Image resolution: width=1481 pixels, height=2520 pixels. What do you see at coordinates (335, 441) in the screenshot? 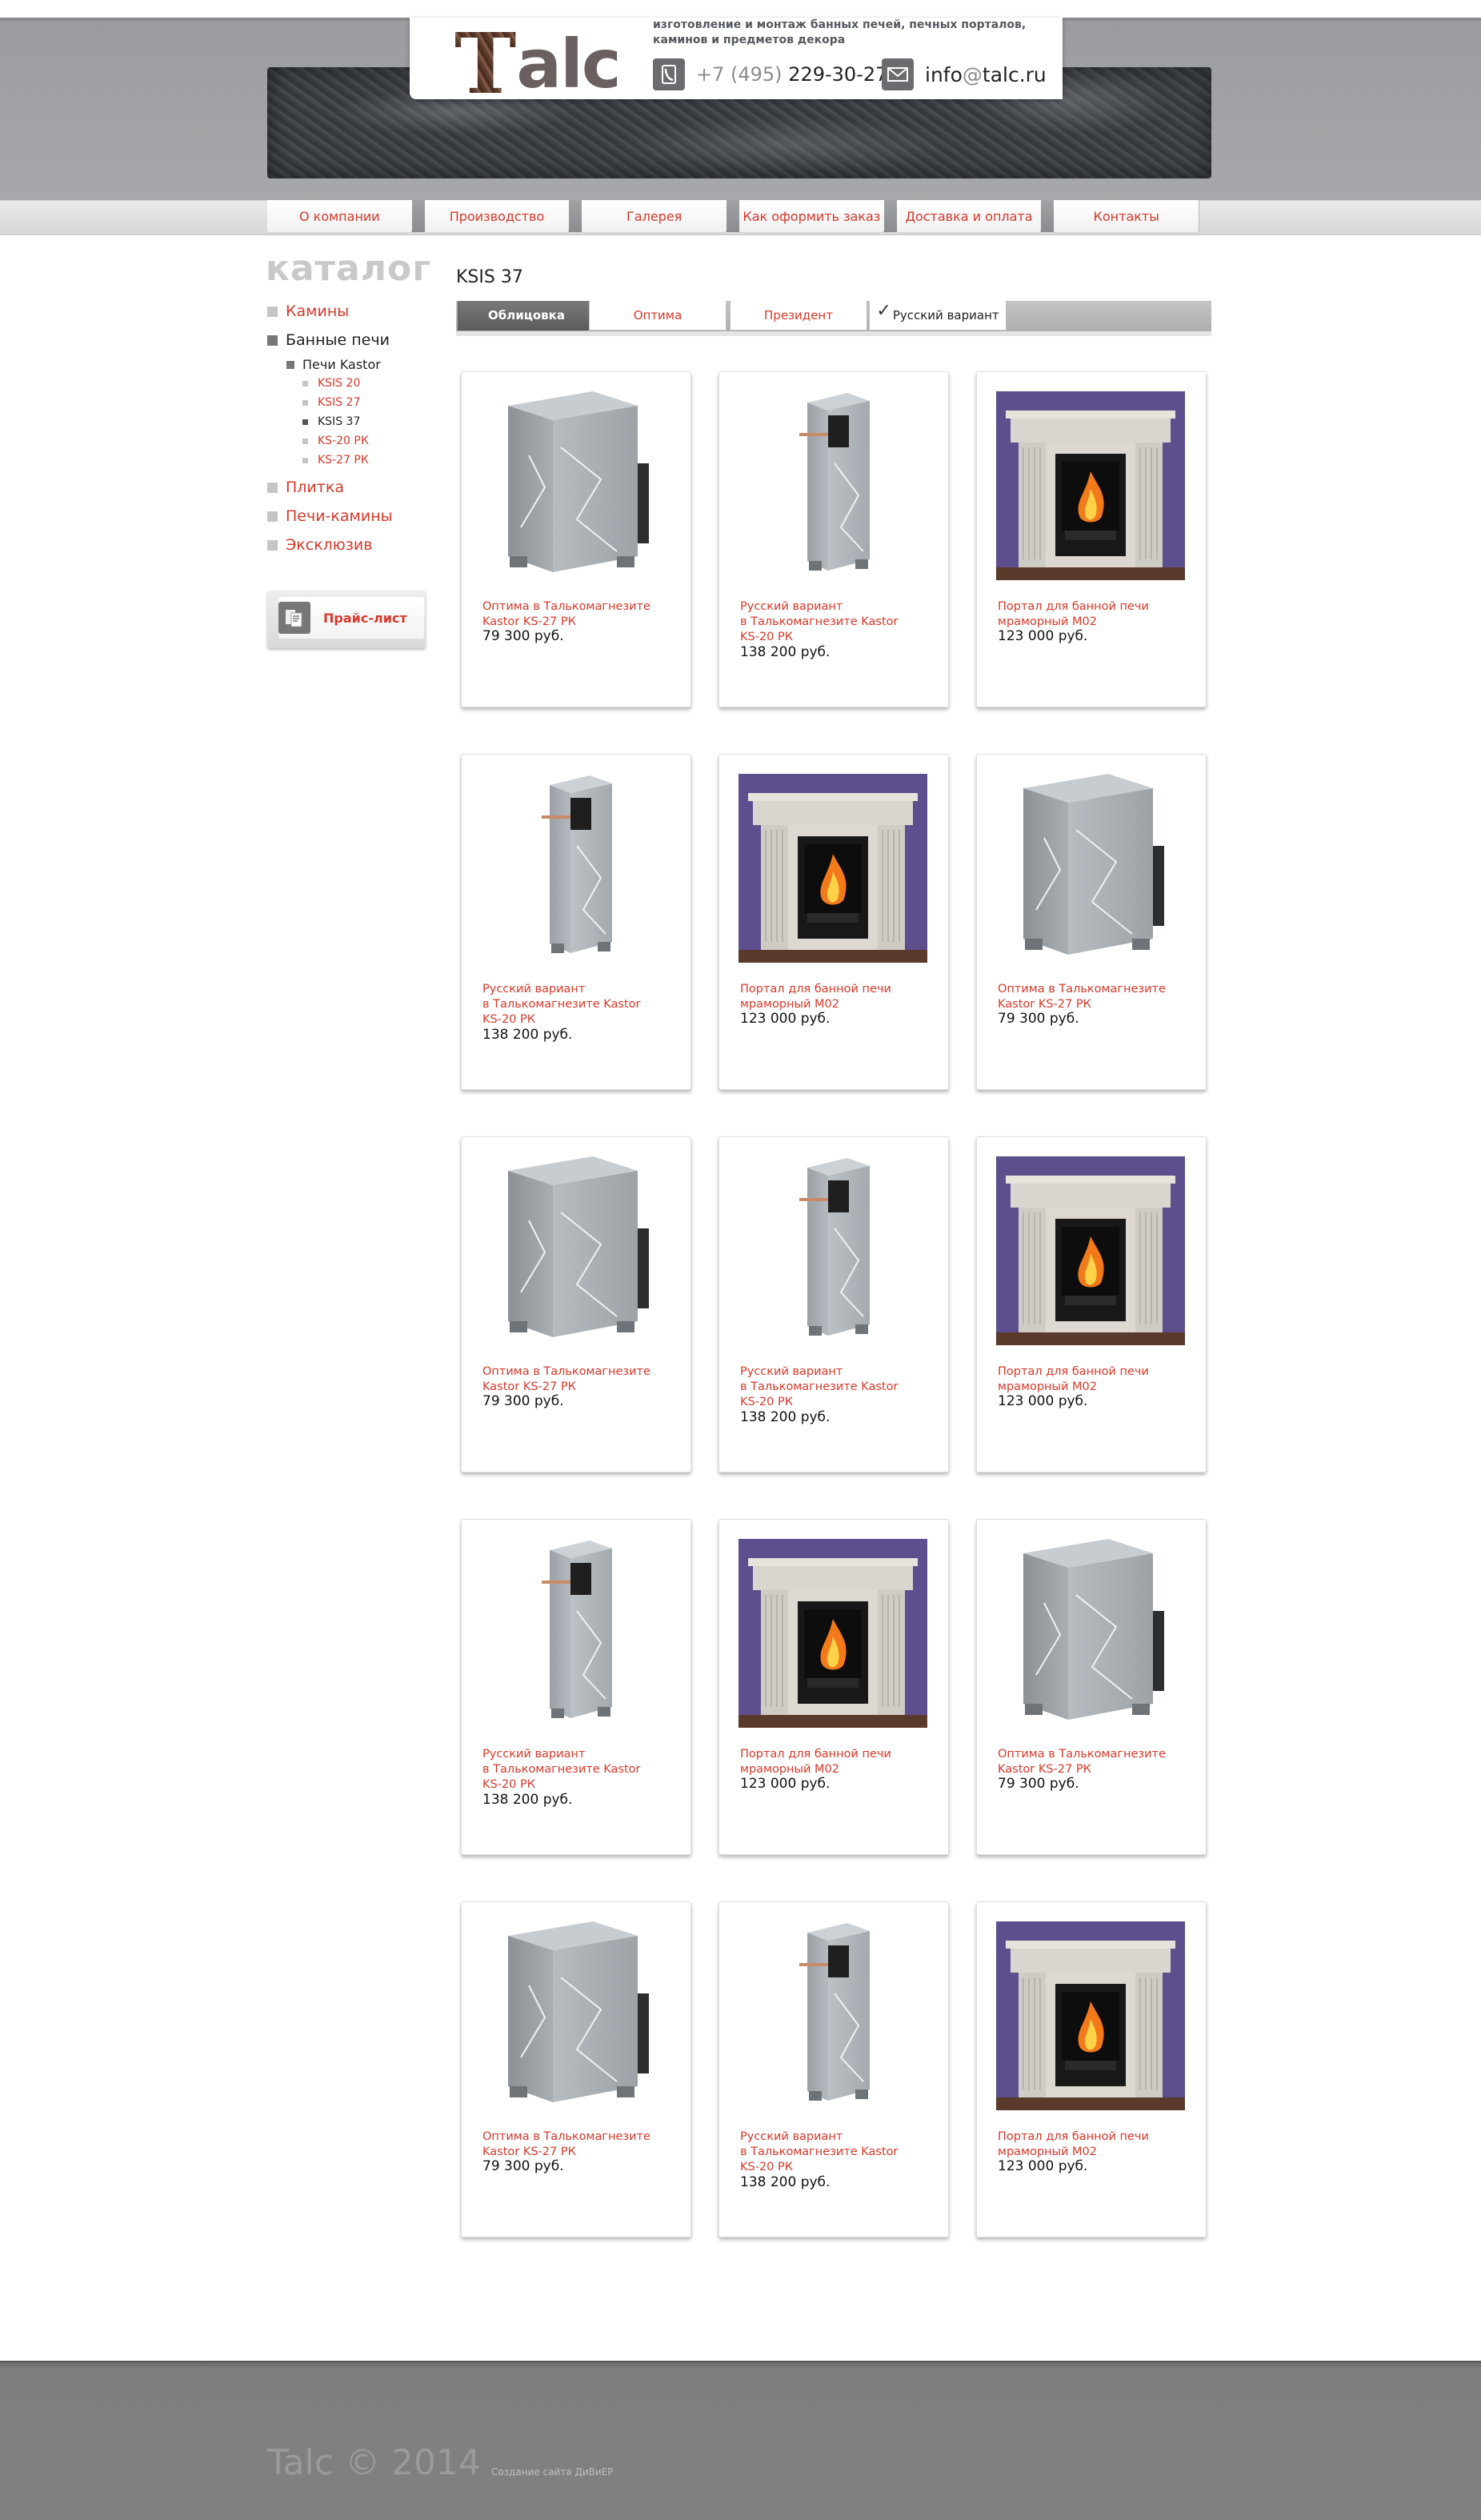
I see `sidebar-item-ks-20-rk: KS-20 РК` at bounding box center [335, 441].